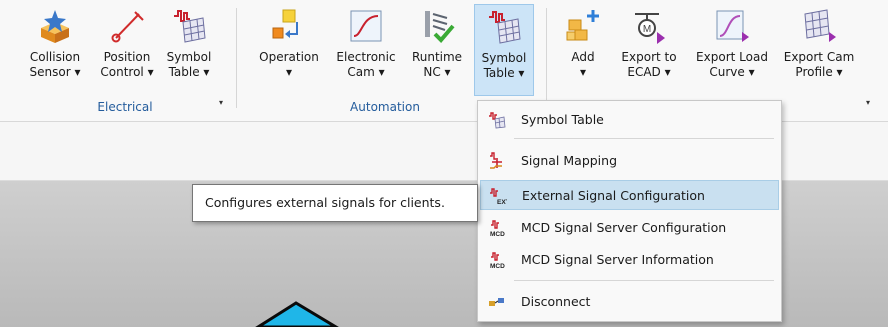  I want to click on ribbon-dropdown-icon: ▾, so click(868, 102).